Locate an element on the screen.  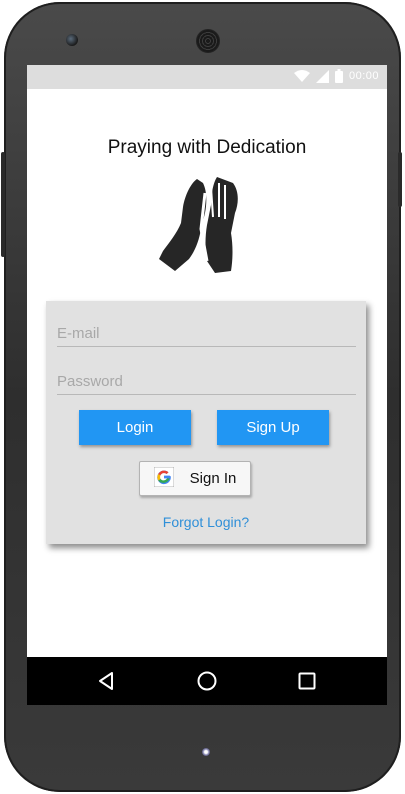
login-button-label: Login is located at coordinates (135, 427).